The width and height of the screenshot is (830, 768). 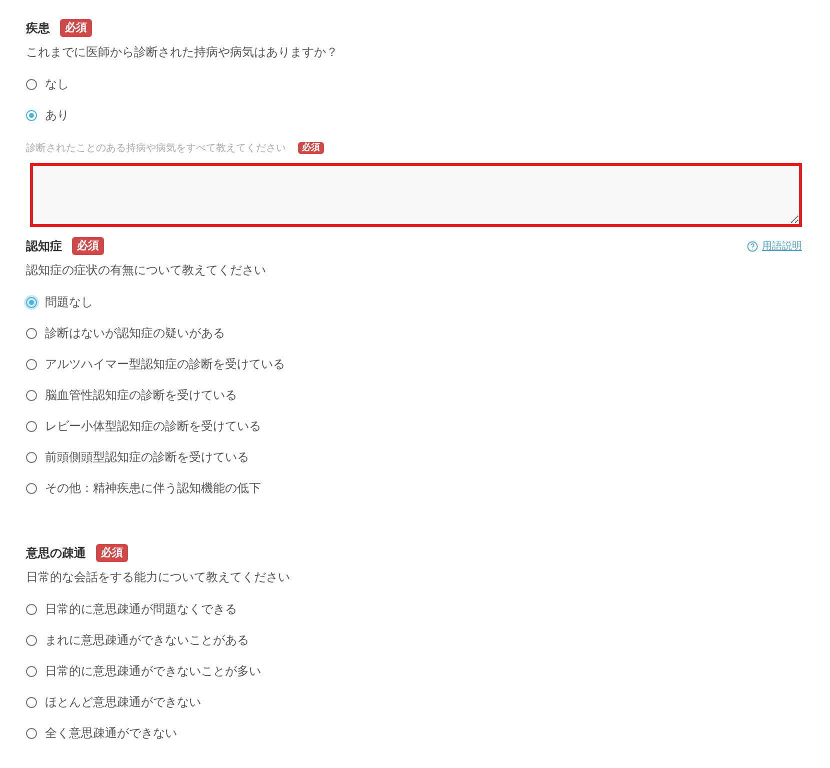 What do you see at coordinates (158, 577) in the screenshot?
I see `question-text: 日常的な会話をする能力について教えてください` at bounding box center [158, 577].